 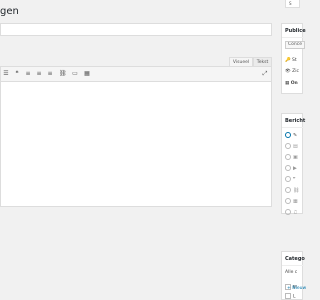 What do you see at coordinates (295, 259) in the screenshot?
I see `category-box-title: Catego` at bounding box center [295, 259].